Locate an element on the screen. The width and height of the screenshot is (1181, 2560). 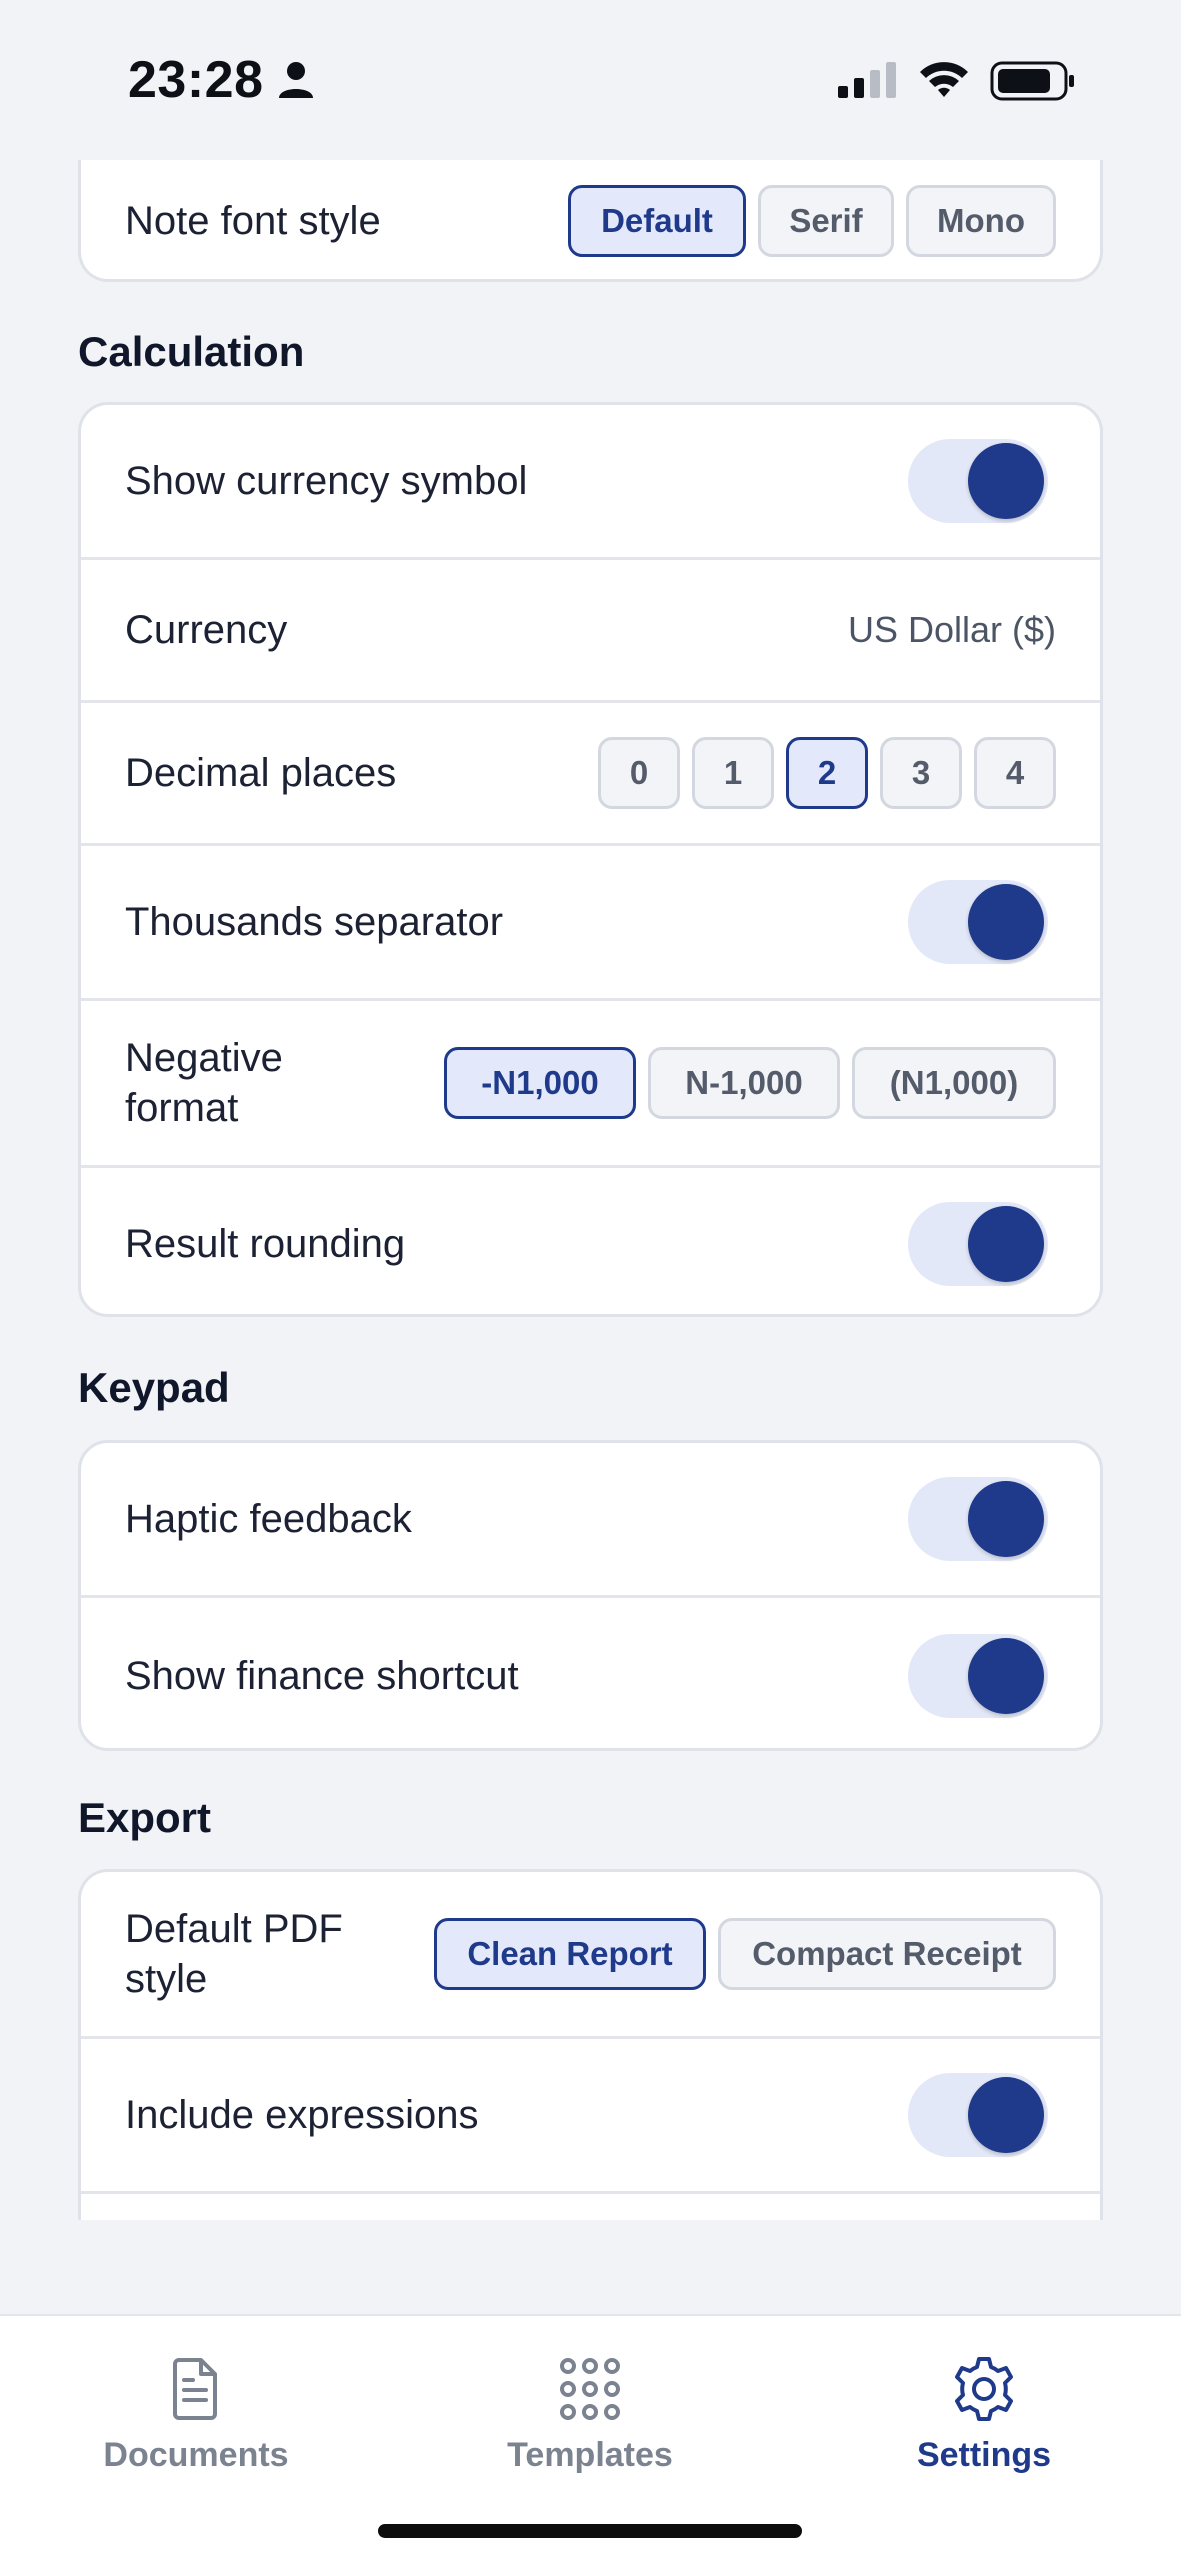
decimal-option-2: 2 is located at coordinates (827, 773).